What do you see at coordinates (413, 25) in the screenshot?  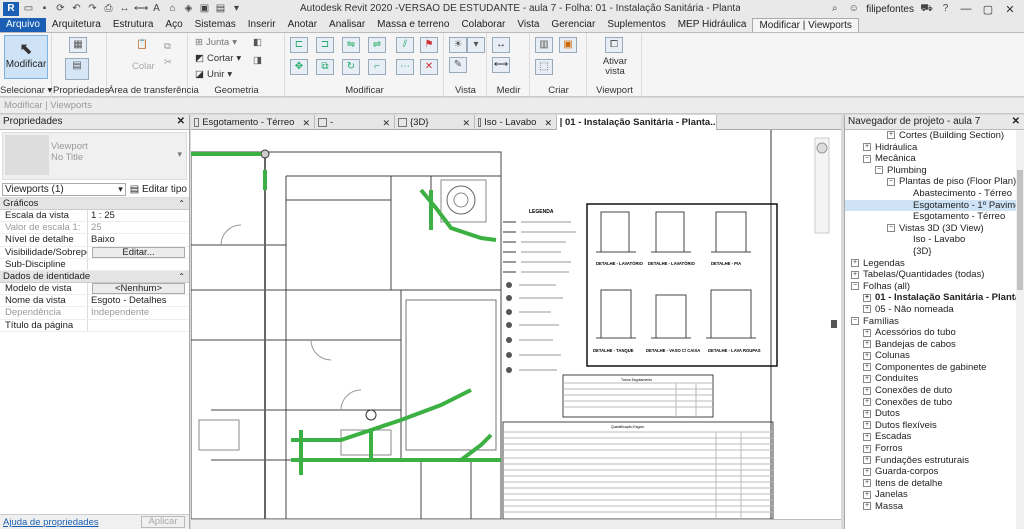 I see `ribbon-tab: Massa e terreno` at bounding box center [413, 25].